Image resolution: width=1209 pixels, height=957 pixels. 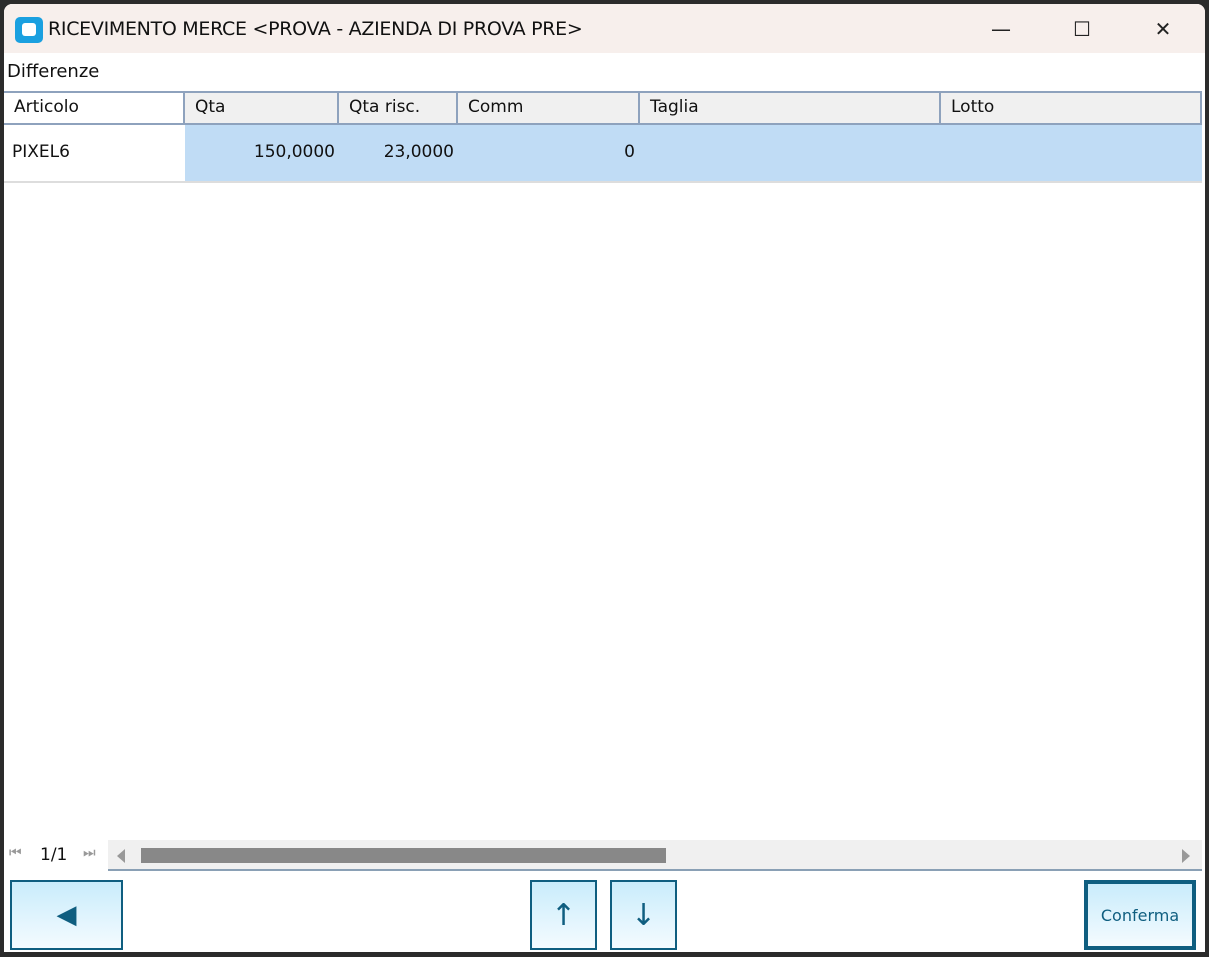 I want to click on move-down-button: ↓, so click(x=643, y=915).